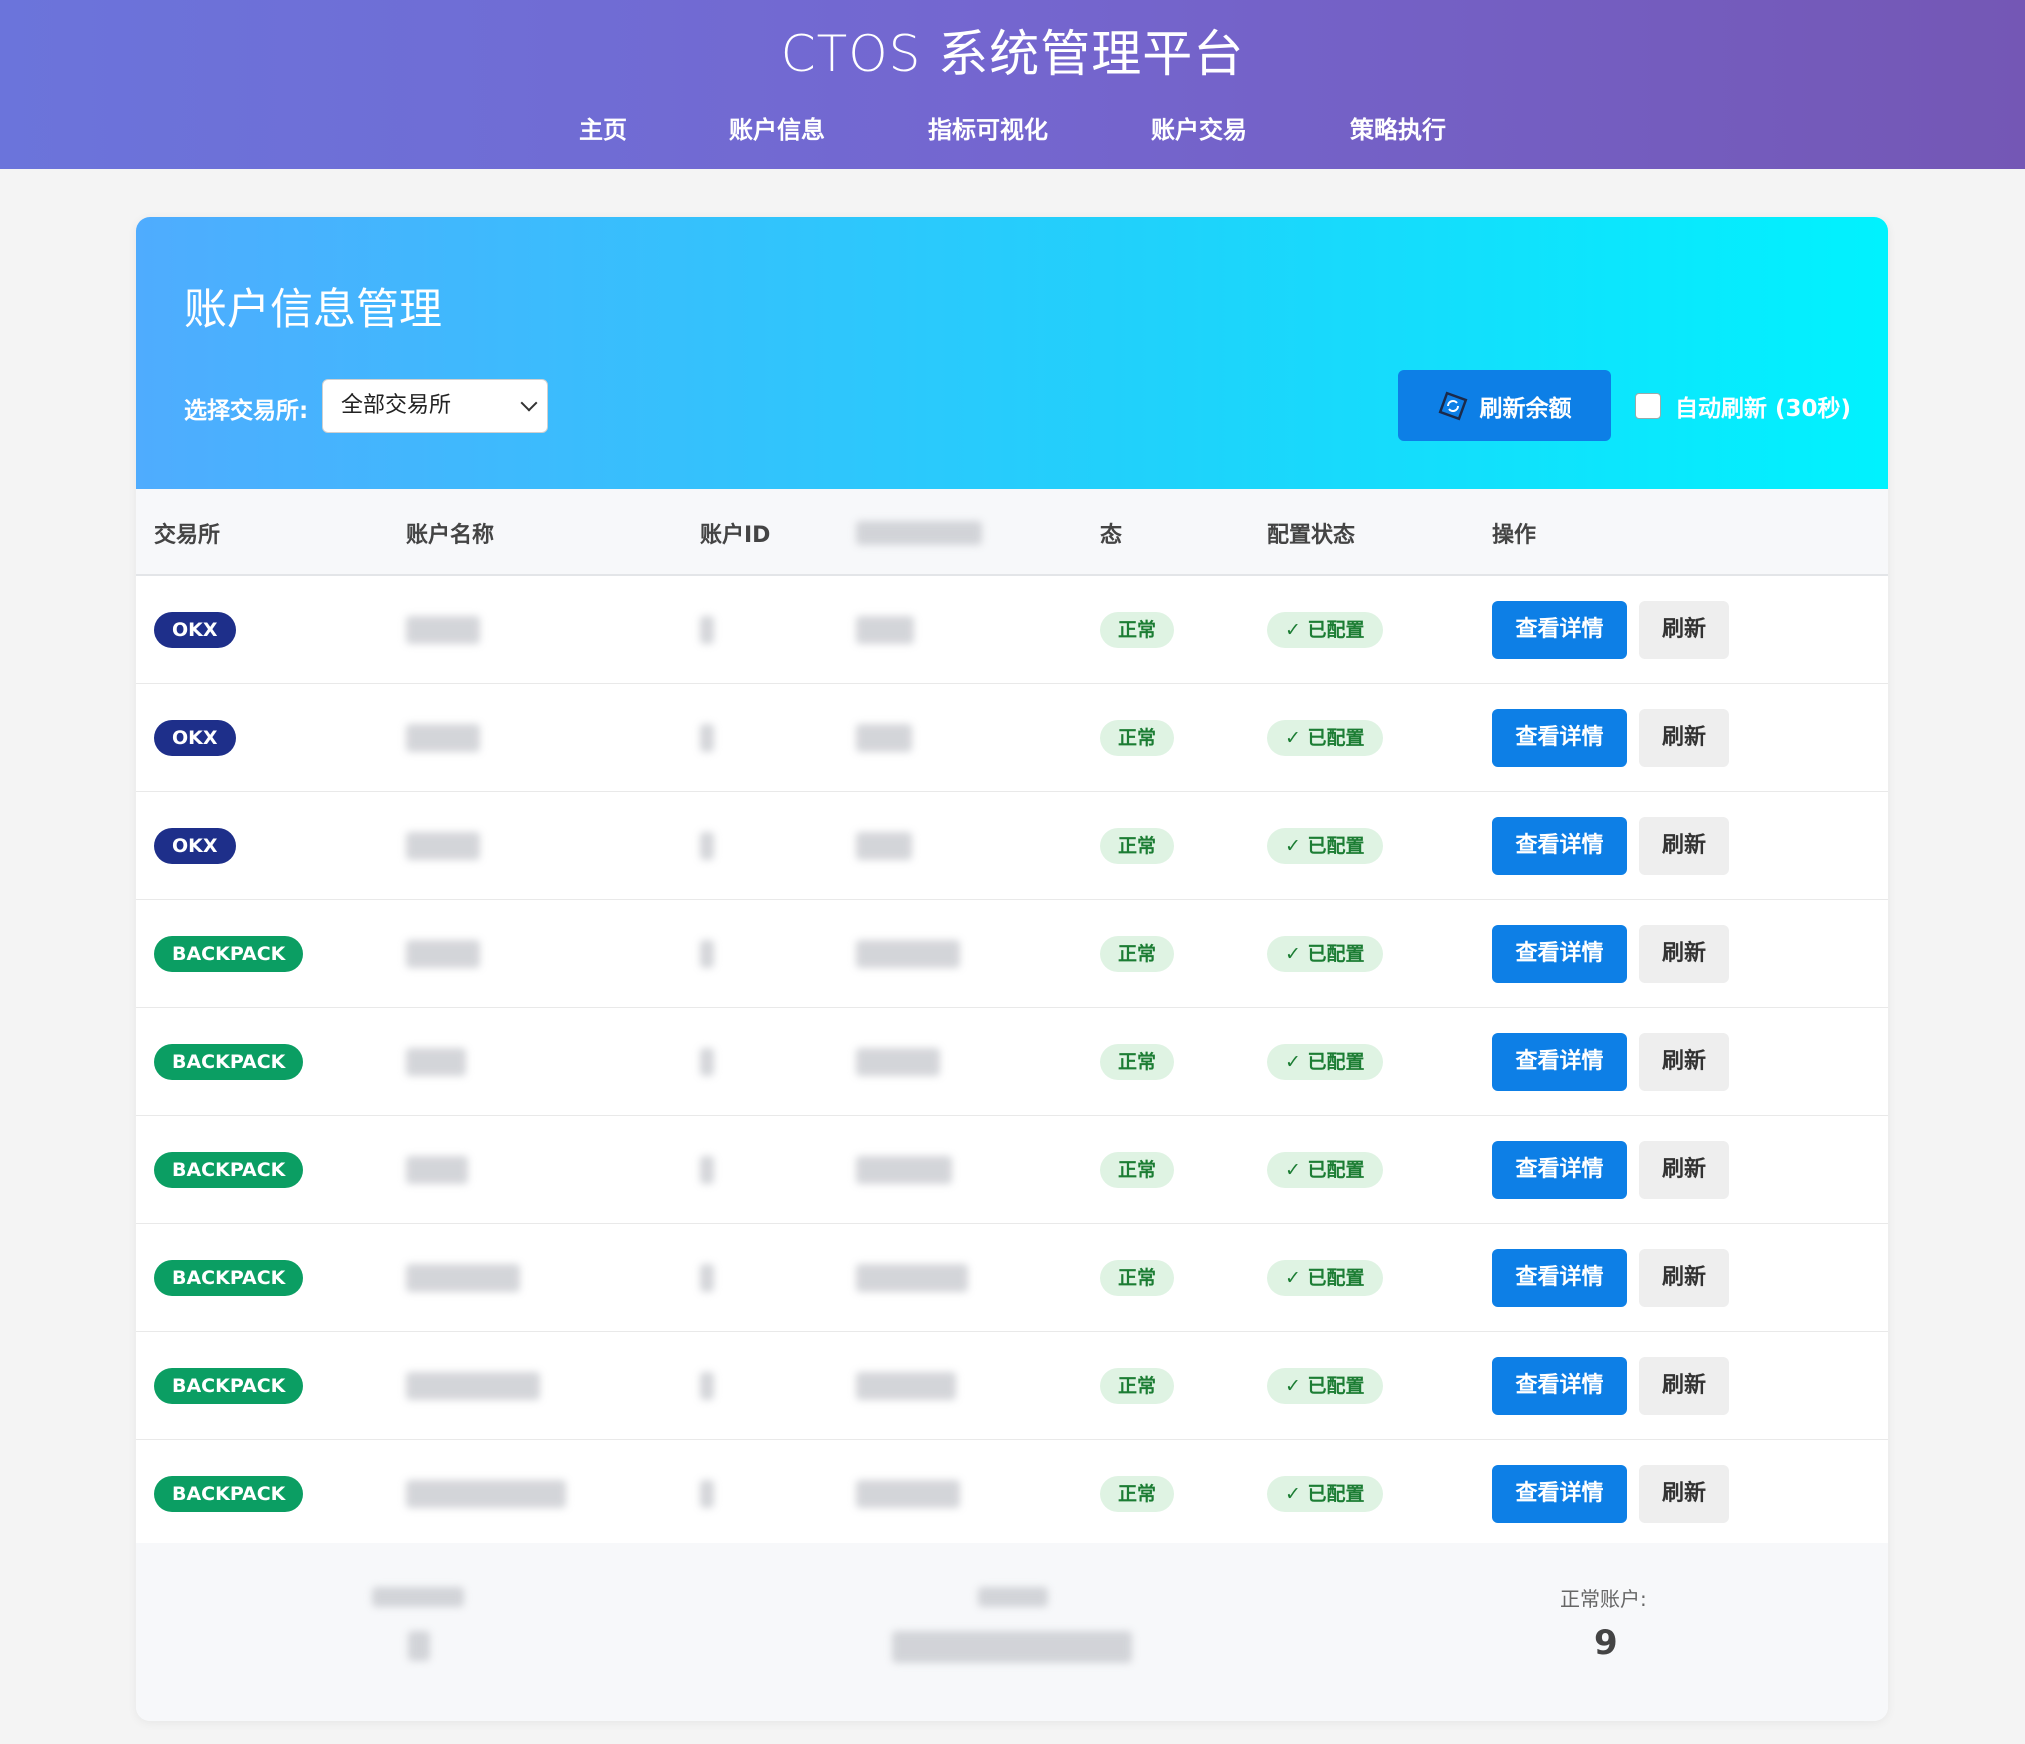  I want to click on auto-refresh-label: 自动刷新 (30秒), so click(1763, 409).